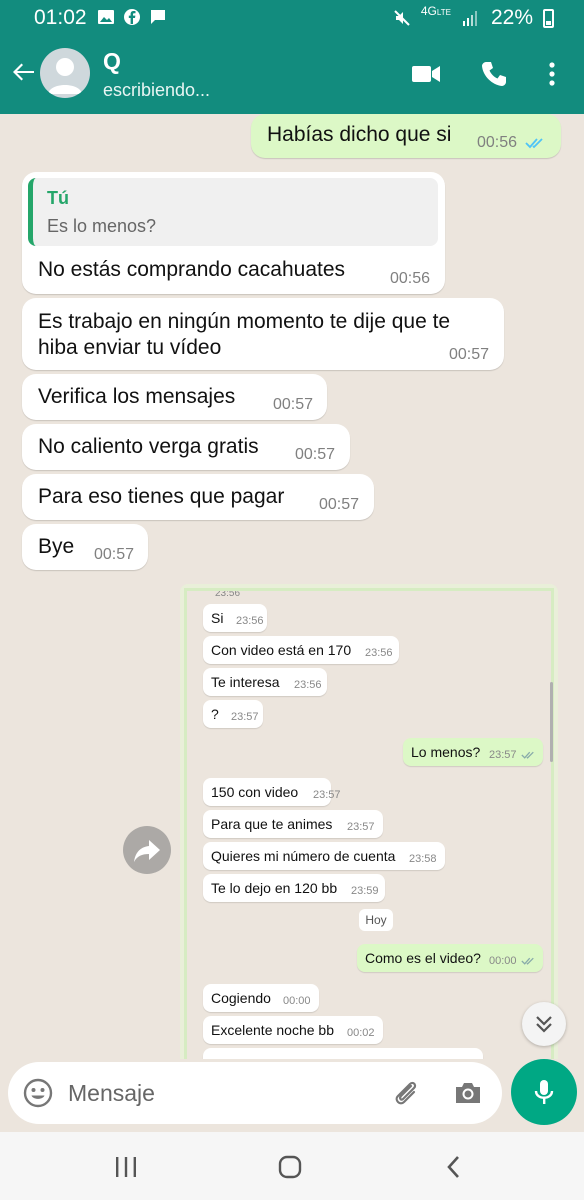 This screenshot has width=584, height=1200. Describe the element at coordinates (454, 1167) in the screenshot. I see `back-icon` at that location.